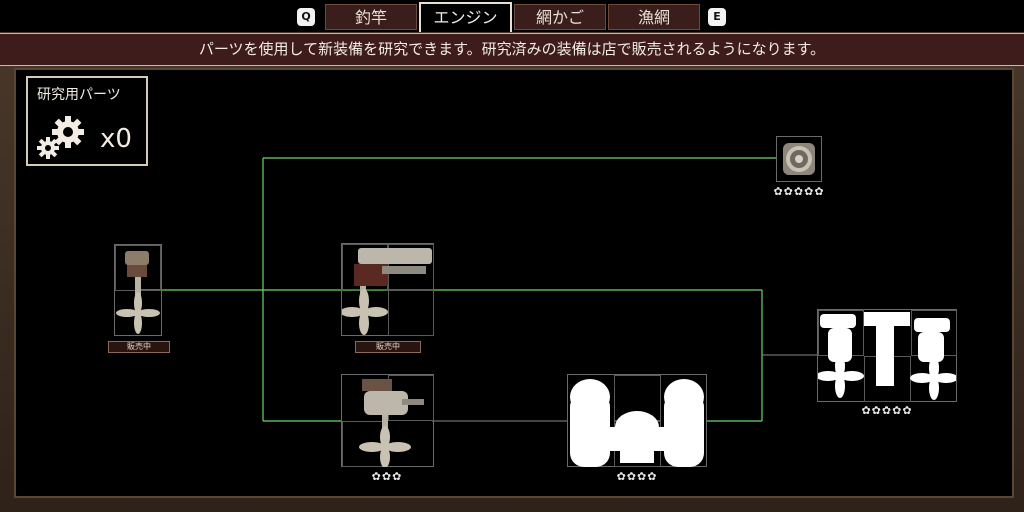  I want to click on turbine-engine-icon, so click(799, 159).